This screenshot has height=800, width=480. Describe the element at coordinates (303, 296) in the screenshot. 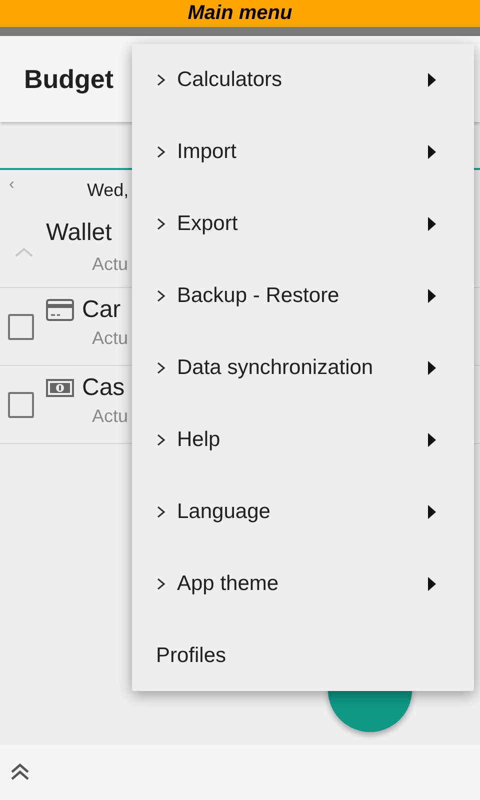

I see `menu-item: Backup - Restore` at that location.